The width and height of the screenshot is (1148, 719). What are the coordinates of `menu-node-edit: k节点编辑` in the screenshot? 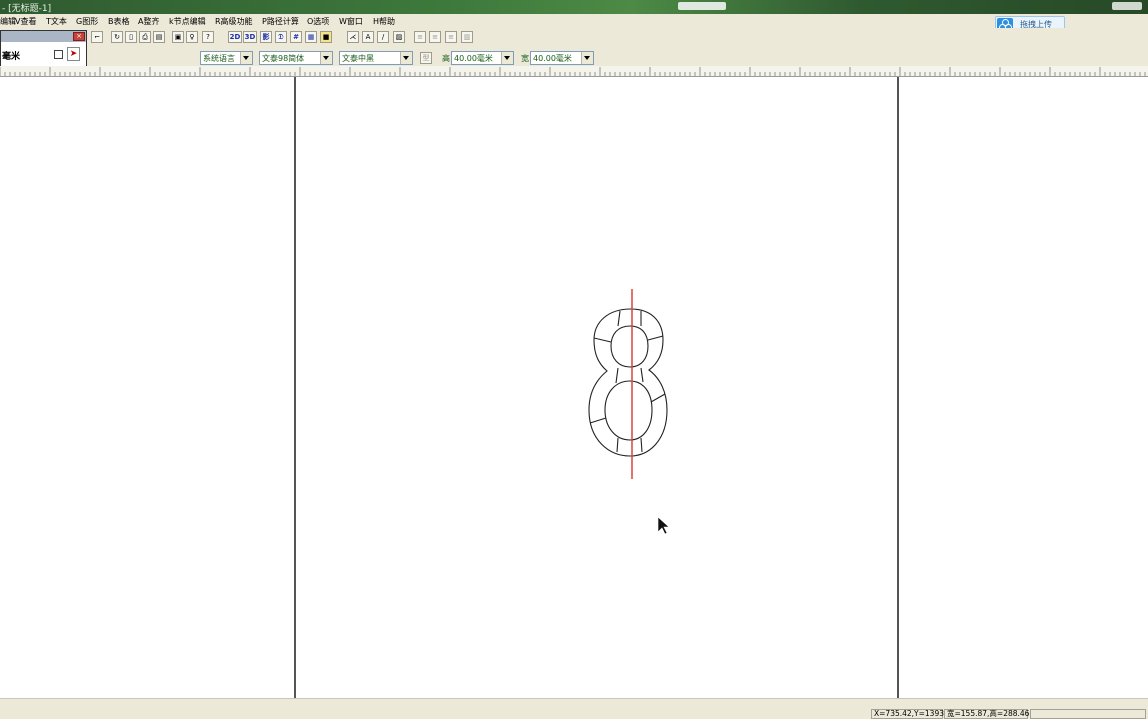 It's located at (187, 21).